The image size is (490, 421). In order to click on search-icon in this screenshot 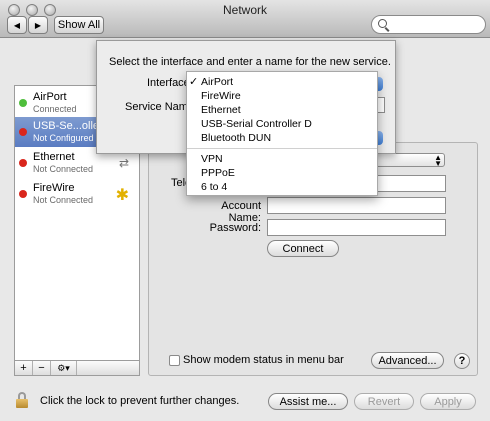, I will do `click(382, 23)`.